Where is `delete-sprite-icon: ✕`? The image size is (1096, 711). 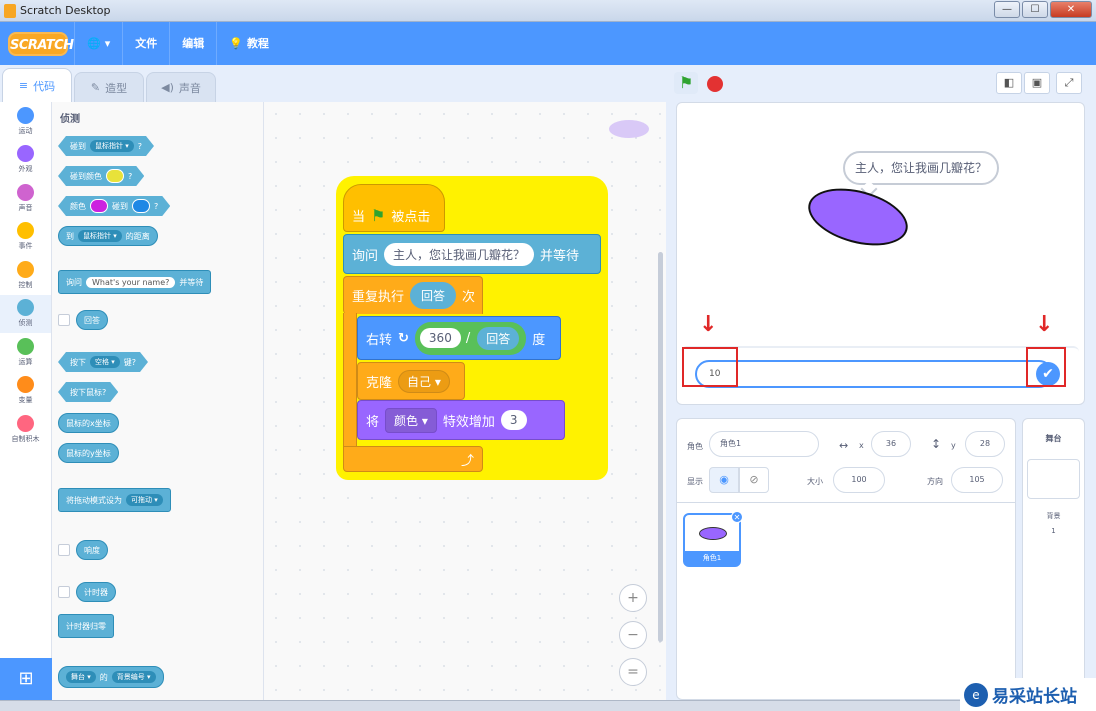 delete-sprite-icon: ✕ is located at coordinates (737, 517).